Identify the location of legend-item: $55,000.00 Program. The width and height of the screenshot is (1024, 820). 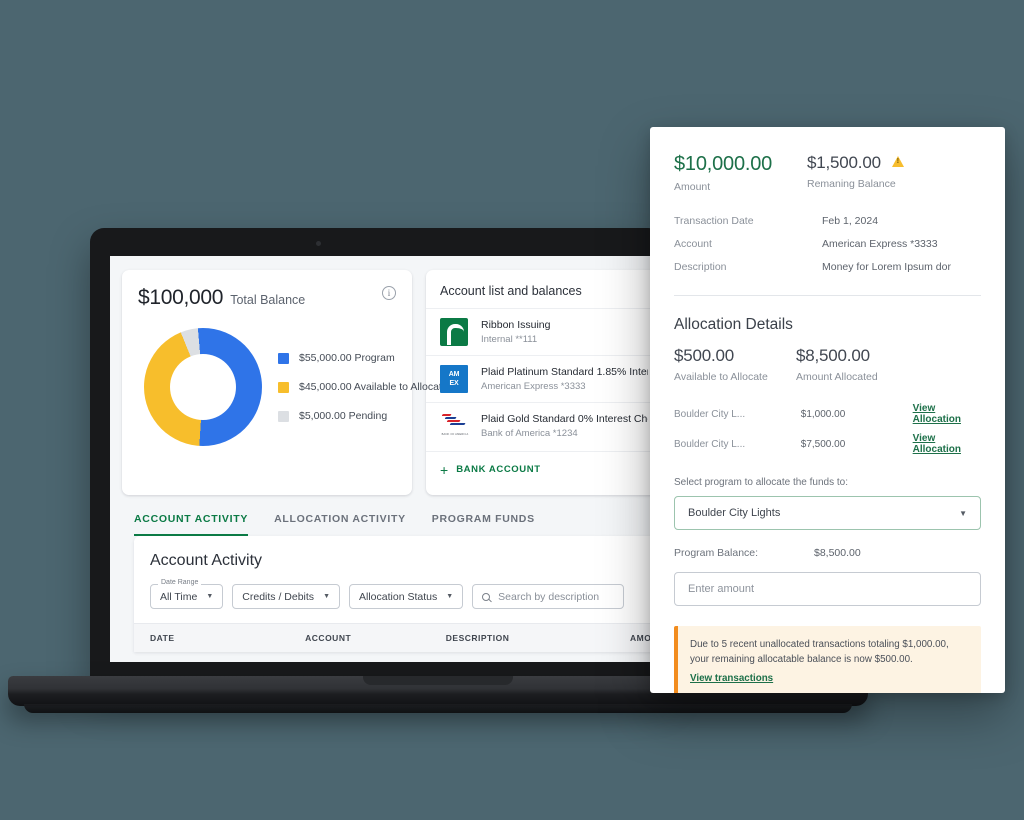
(363, 358).